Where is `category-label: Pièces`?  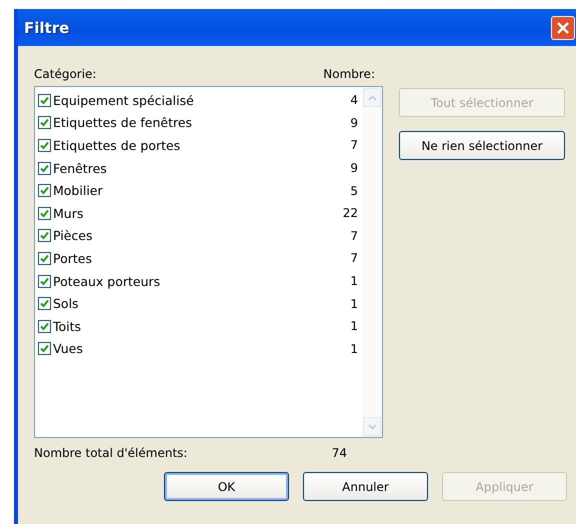
category-label: Pièces is located at coordinates (73, 236).